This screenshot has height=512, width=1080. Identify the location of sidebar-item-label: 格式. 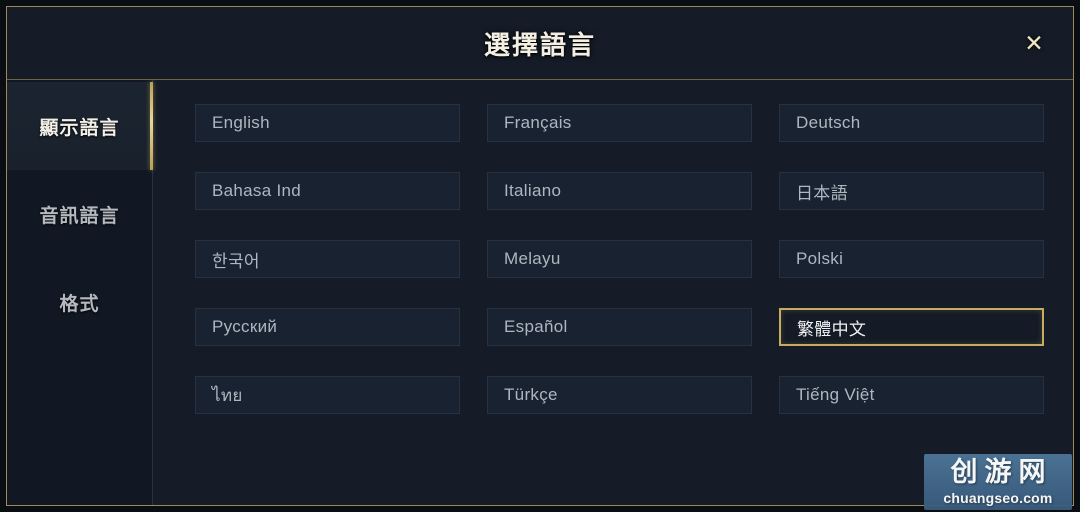
(79, 304).